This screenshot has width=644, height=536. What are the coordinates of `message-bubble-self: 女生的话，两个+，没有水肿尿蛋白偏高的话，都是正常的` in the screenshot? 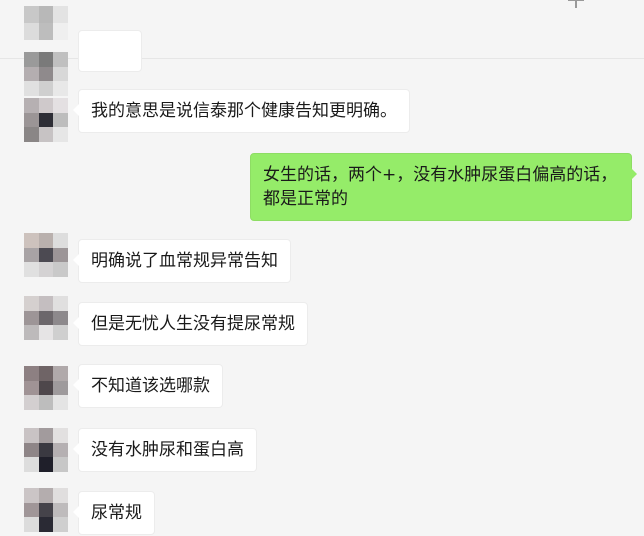 It's located at (443, 187).